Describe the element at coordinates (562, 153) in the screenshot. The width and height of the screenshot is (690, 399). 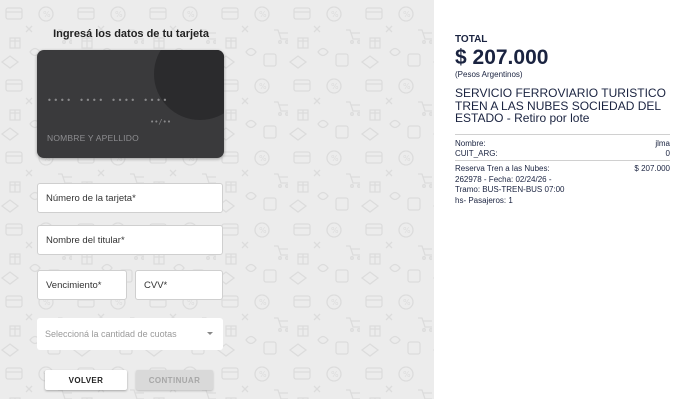
I see `detail-row-cuit: CUIT_ARG: 0` at that location.